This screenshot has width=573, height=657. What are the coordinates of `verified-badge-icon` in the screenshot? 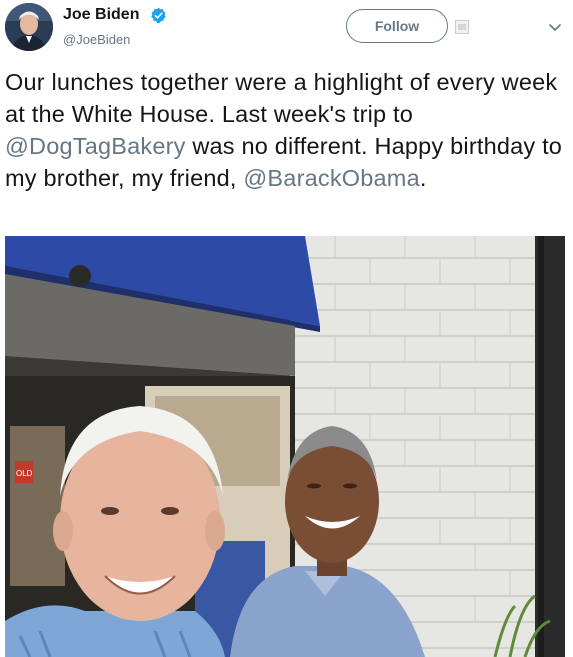 It's located at (158, 15).